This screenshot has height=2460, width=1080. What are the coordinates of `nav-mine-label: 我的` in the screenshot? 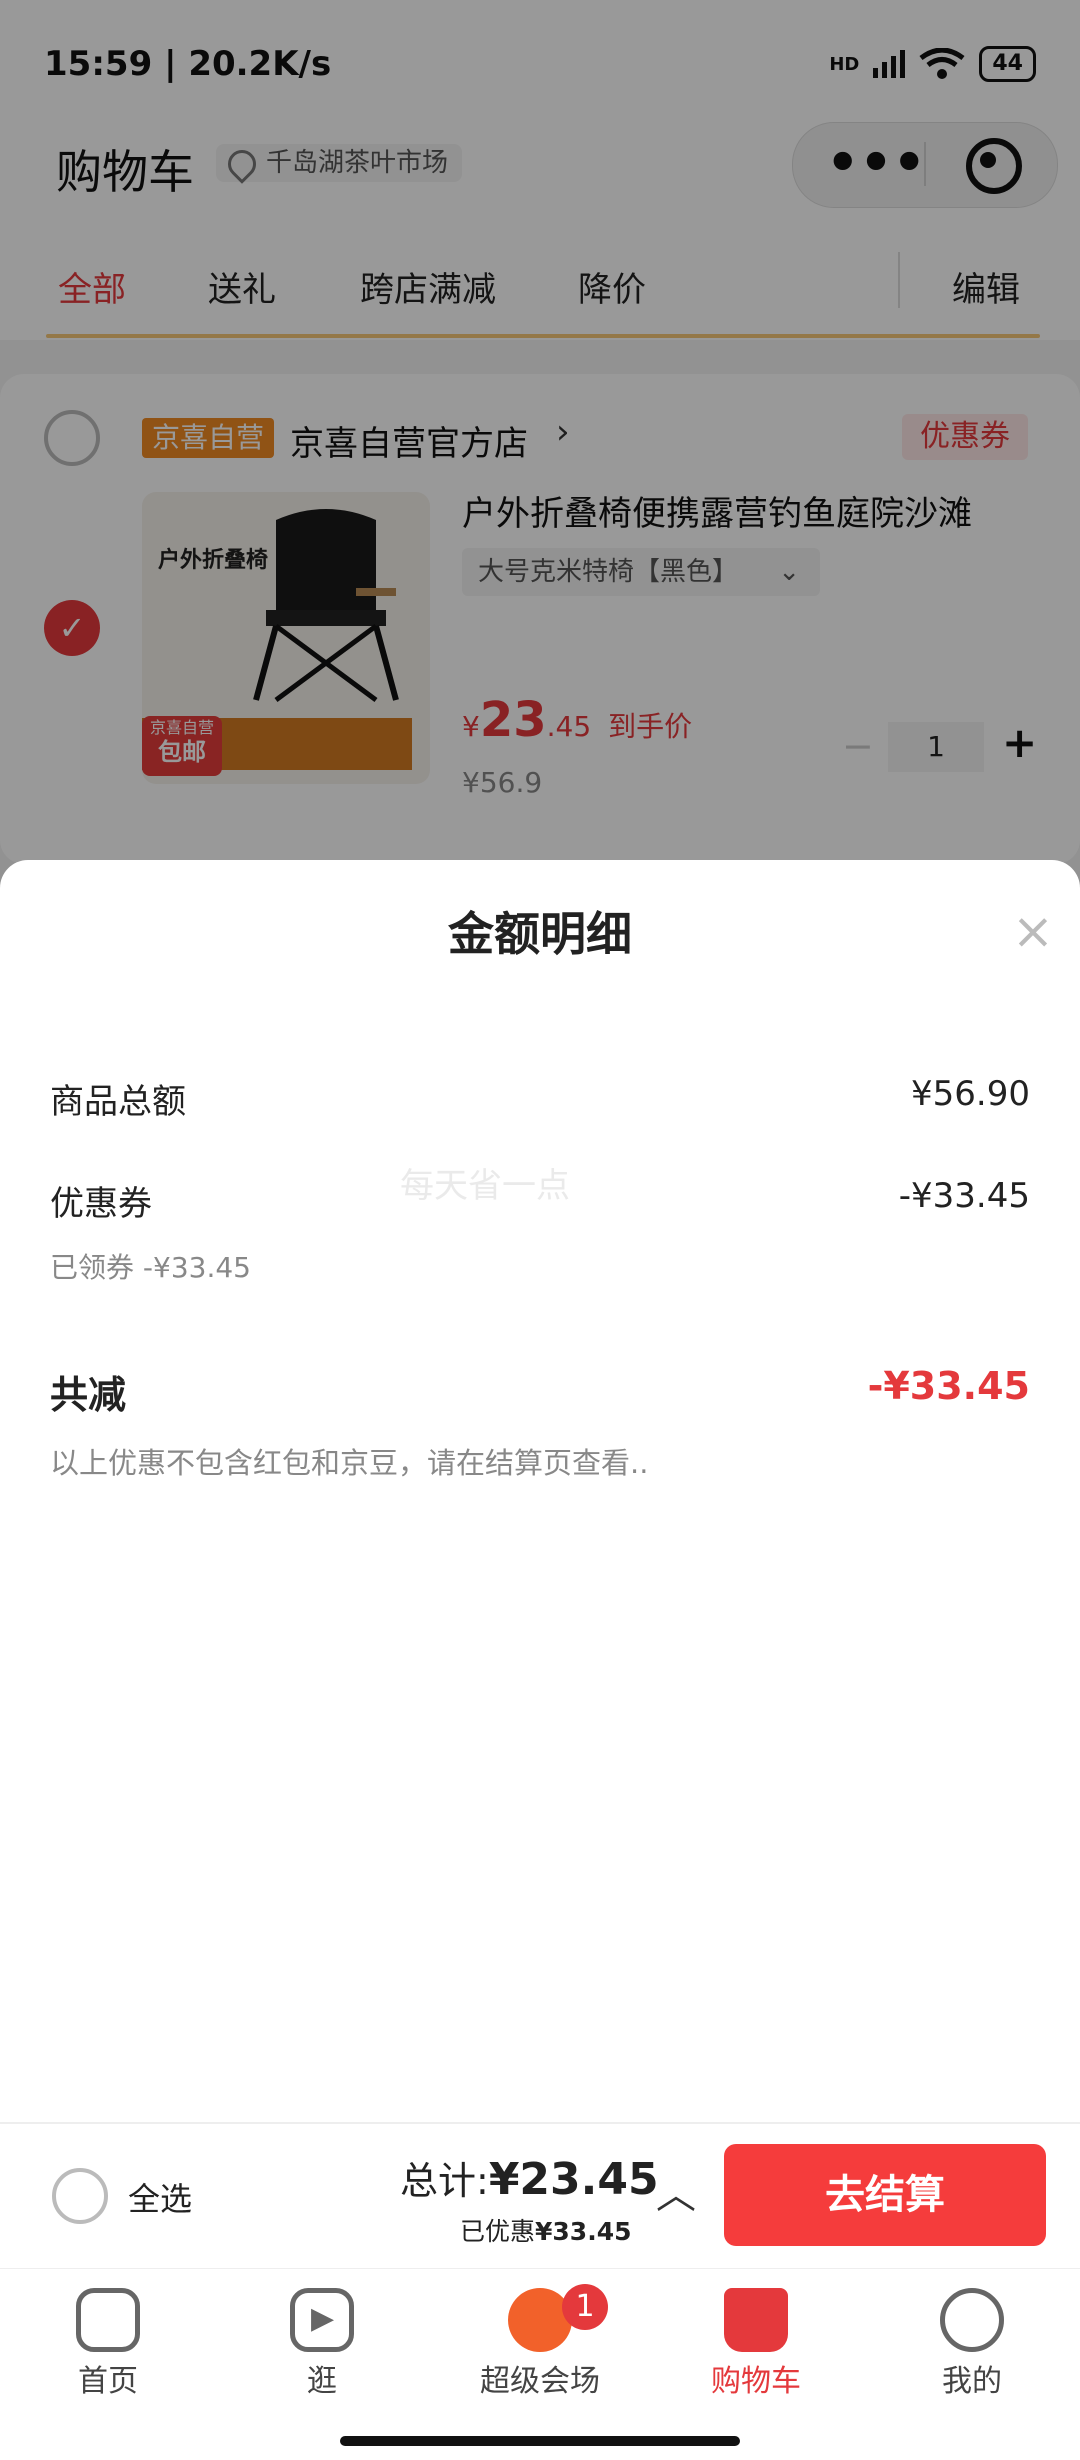 It's located at (972, 2381).